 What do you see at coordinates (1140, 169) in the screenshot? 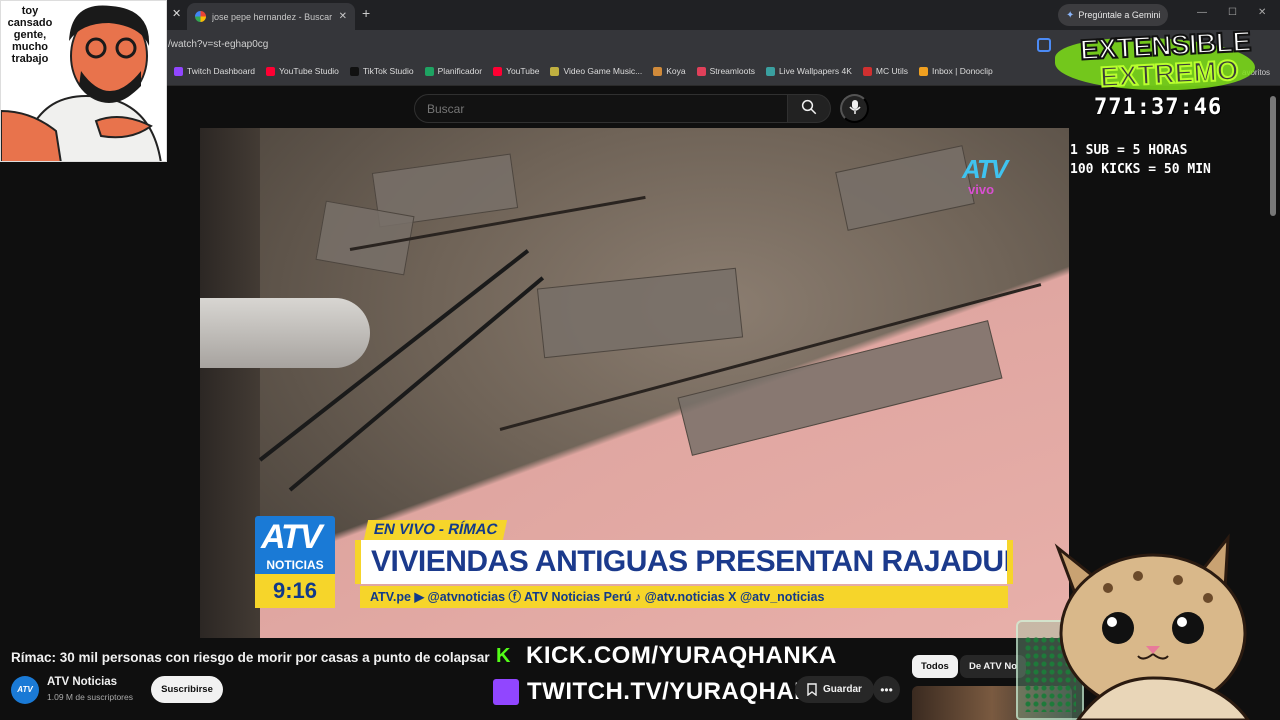
I see `kicks-rule: 100 KICKS = 50 MIN` at bounding box center [1140, 169].